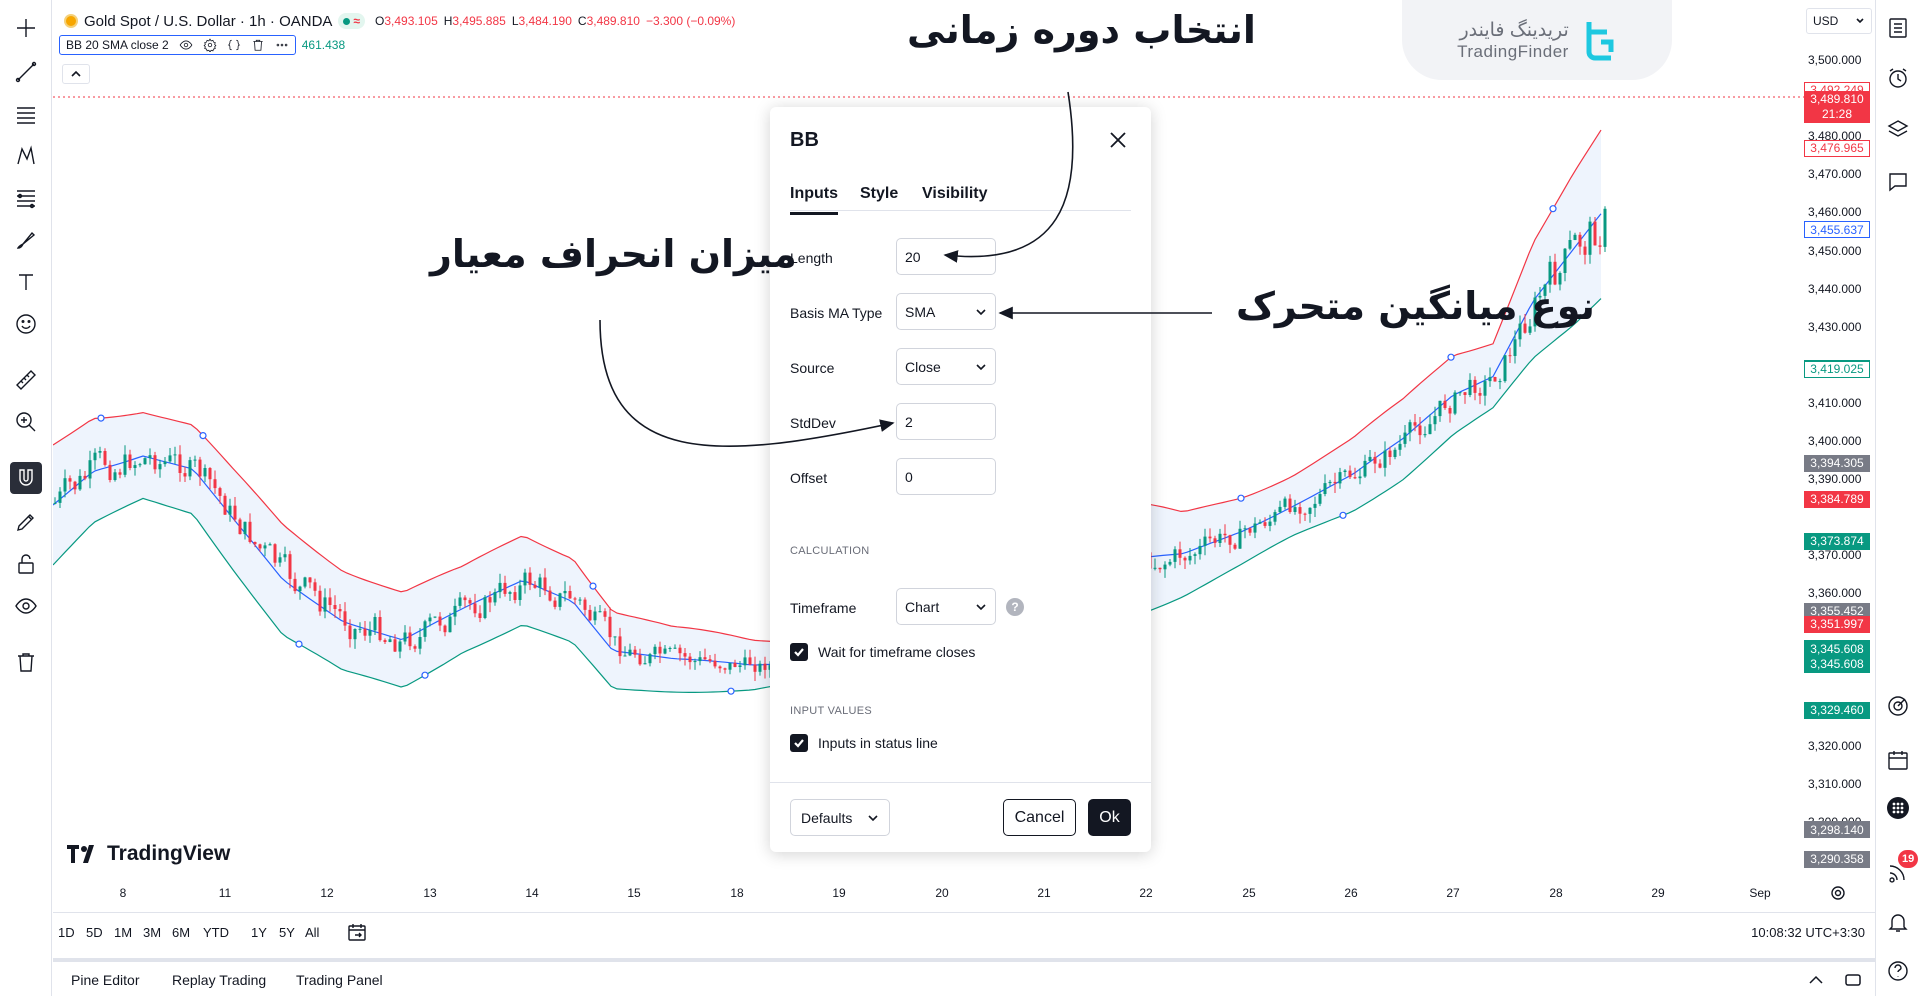  I want to click on date-tick-label: 25, so click(1249, 893).